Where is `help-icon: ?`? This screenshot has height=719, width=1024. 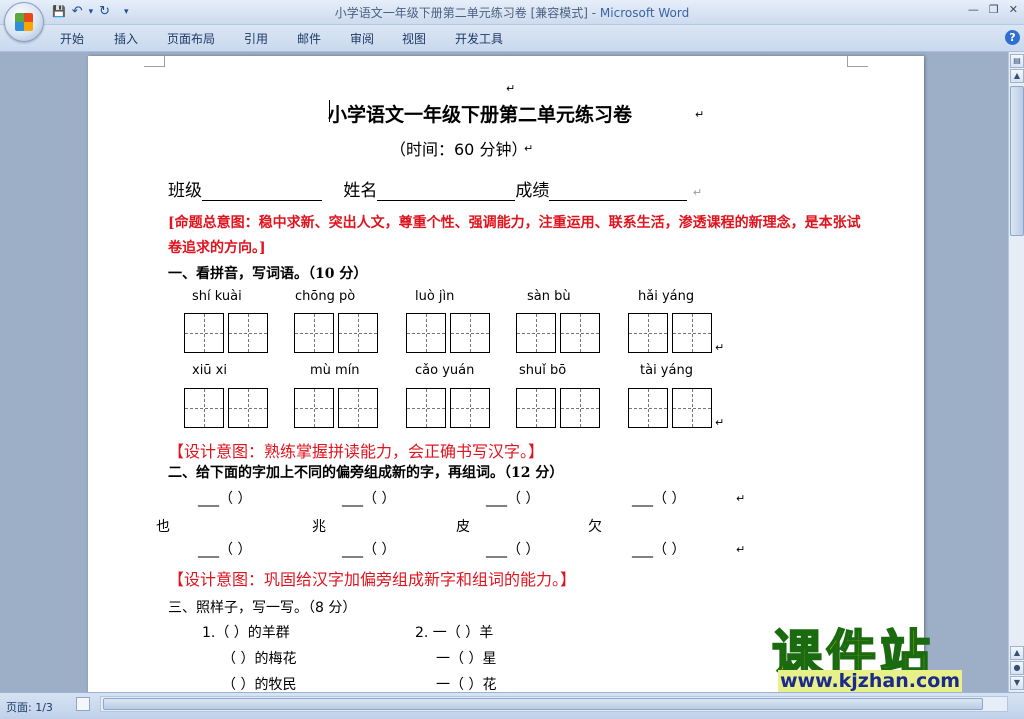
help-icon: ? is located at coordinates (1012, 37).